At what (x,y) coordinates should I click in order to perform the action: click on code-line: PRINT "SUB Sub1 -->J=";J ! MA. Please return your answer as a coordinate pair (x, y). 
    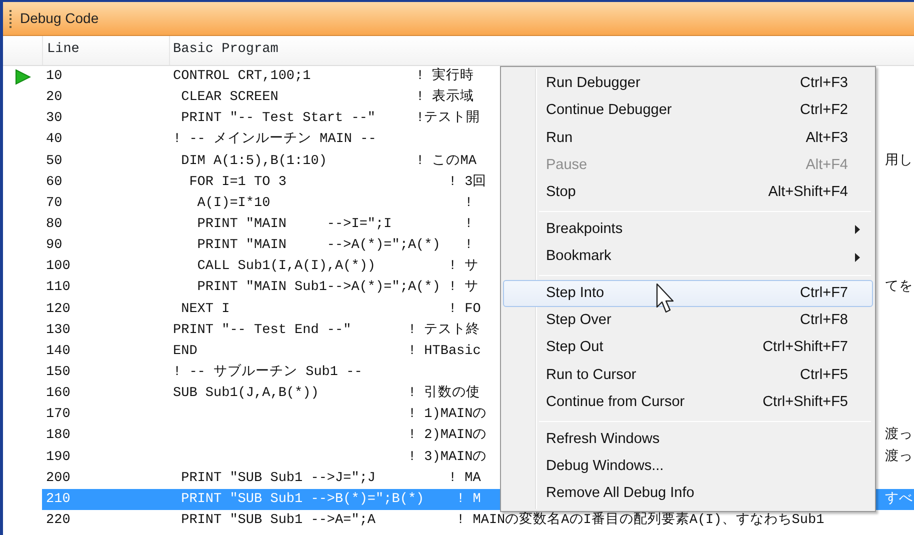
    Looking at the image, I should click on (330, 479).